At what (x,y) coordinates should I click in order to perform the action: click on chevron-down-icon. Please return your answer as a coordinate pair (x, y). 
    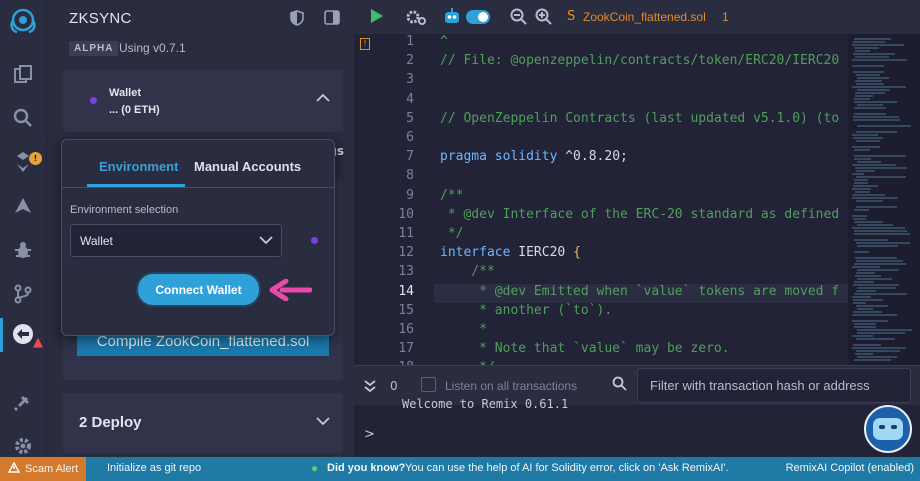
    Looking at the image, I should click on (323, 422).